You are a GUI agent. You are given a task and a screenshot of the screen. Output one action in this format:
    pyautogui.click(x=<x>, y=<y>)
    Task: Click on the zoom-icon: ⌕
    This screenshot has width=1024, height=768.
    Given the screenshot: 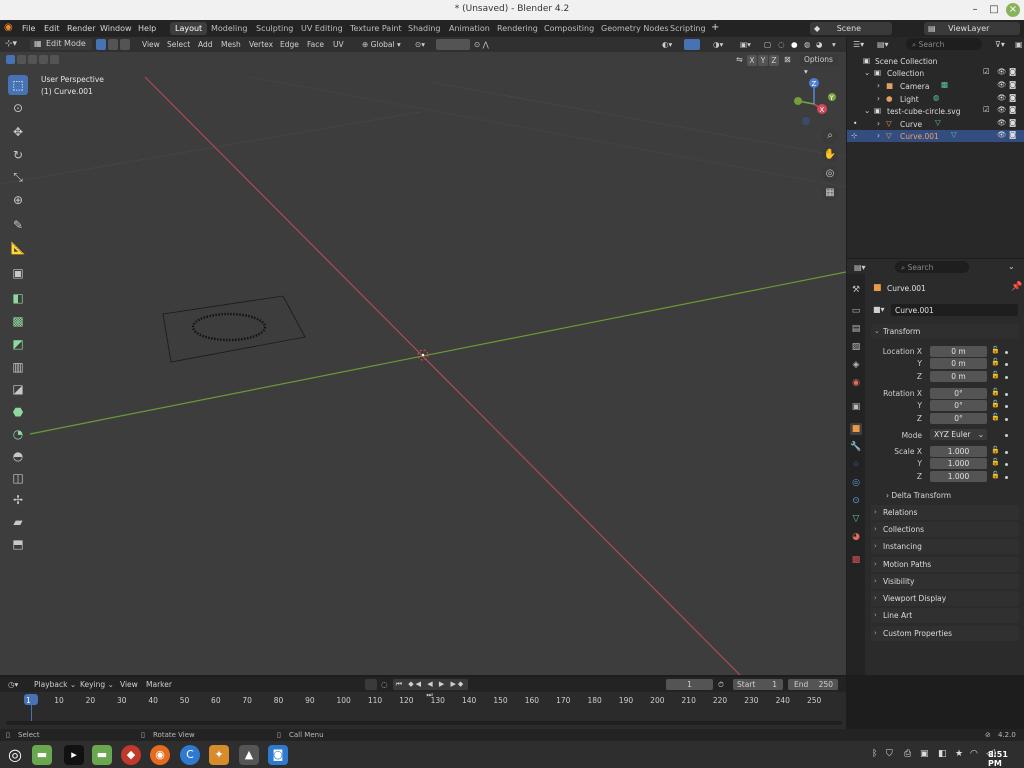 What is the action you would take?
    pyautogui.click(x=830, y=136)
    